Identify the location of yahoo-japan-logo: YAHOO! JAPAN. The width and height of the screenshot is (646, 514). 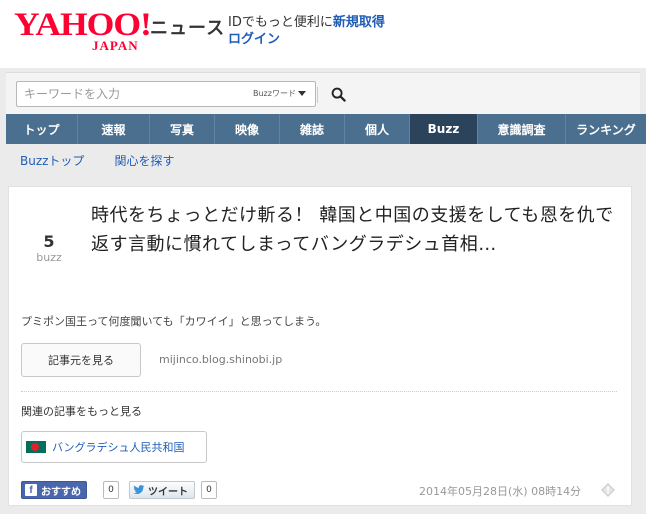
(83, 30).